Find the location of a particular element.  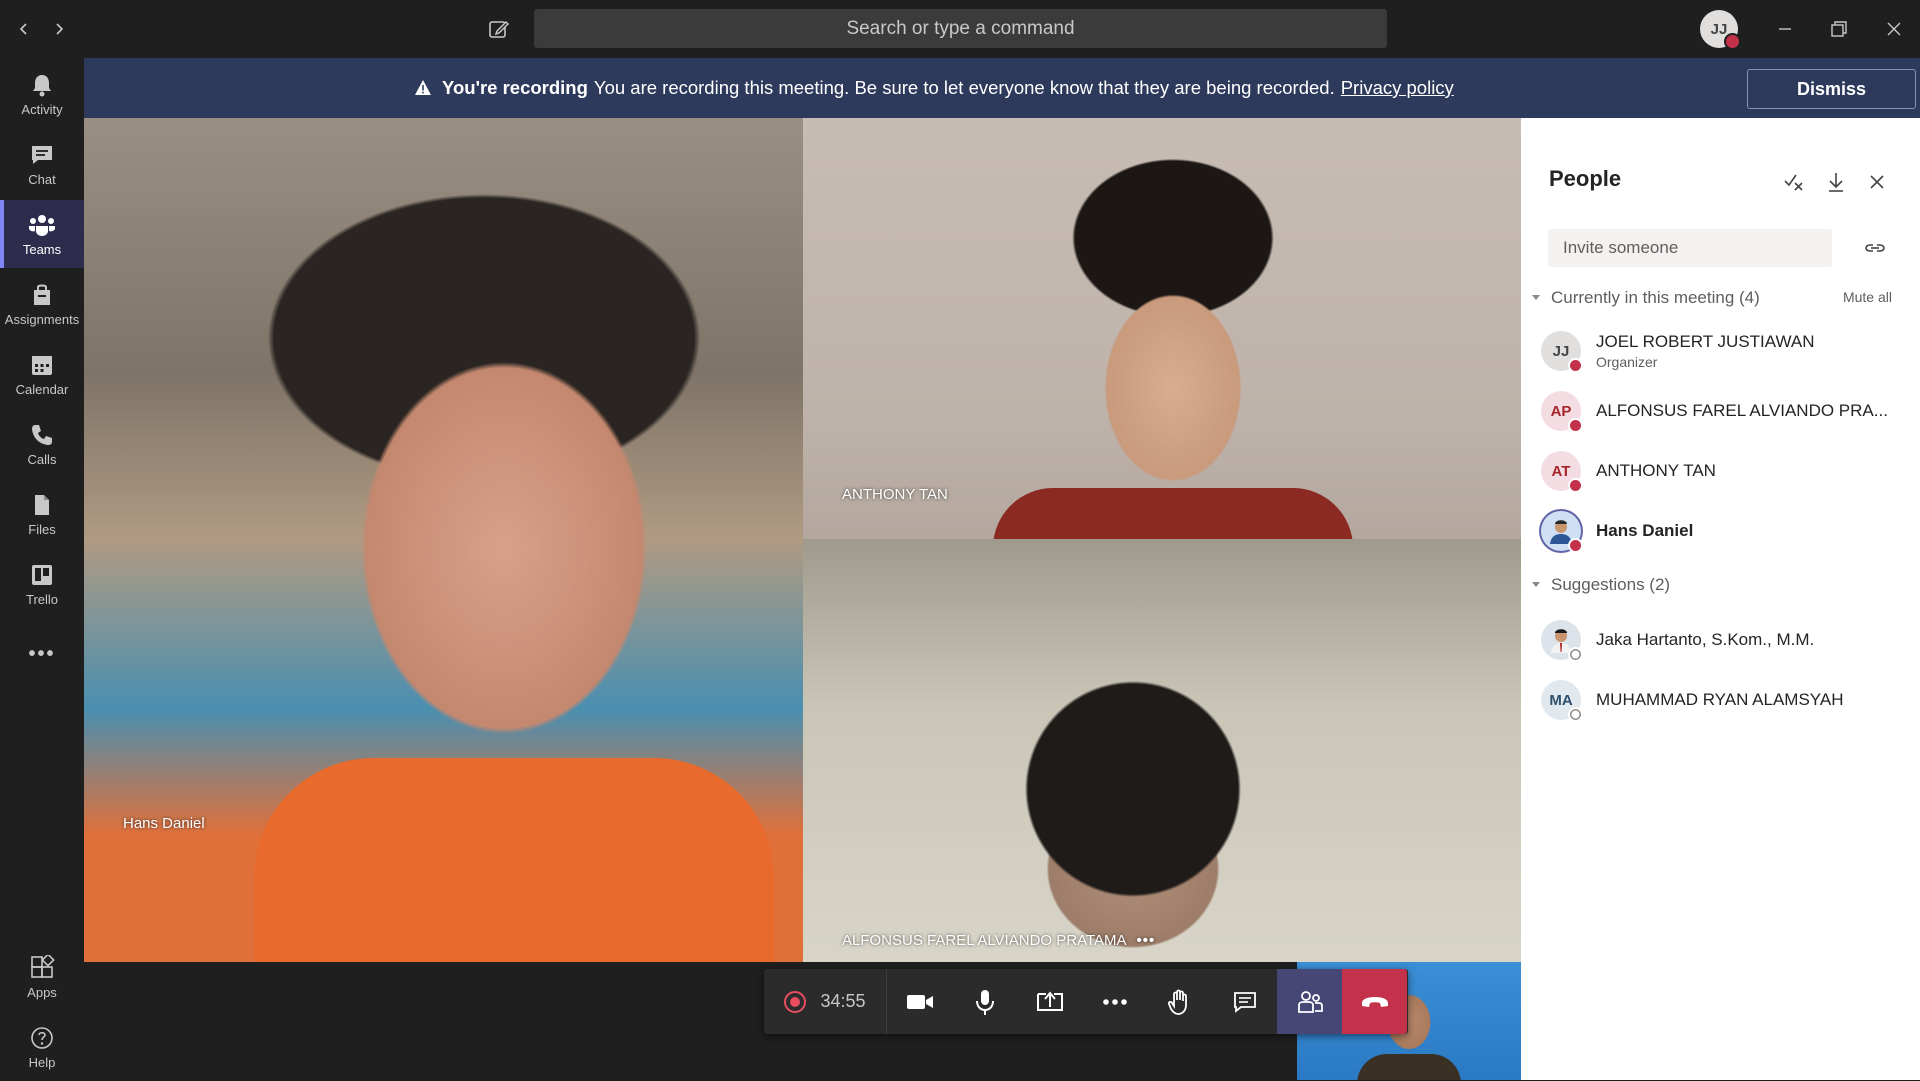

minimize-icon is located at coordinates (1785, 29).